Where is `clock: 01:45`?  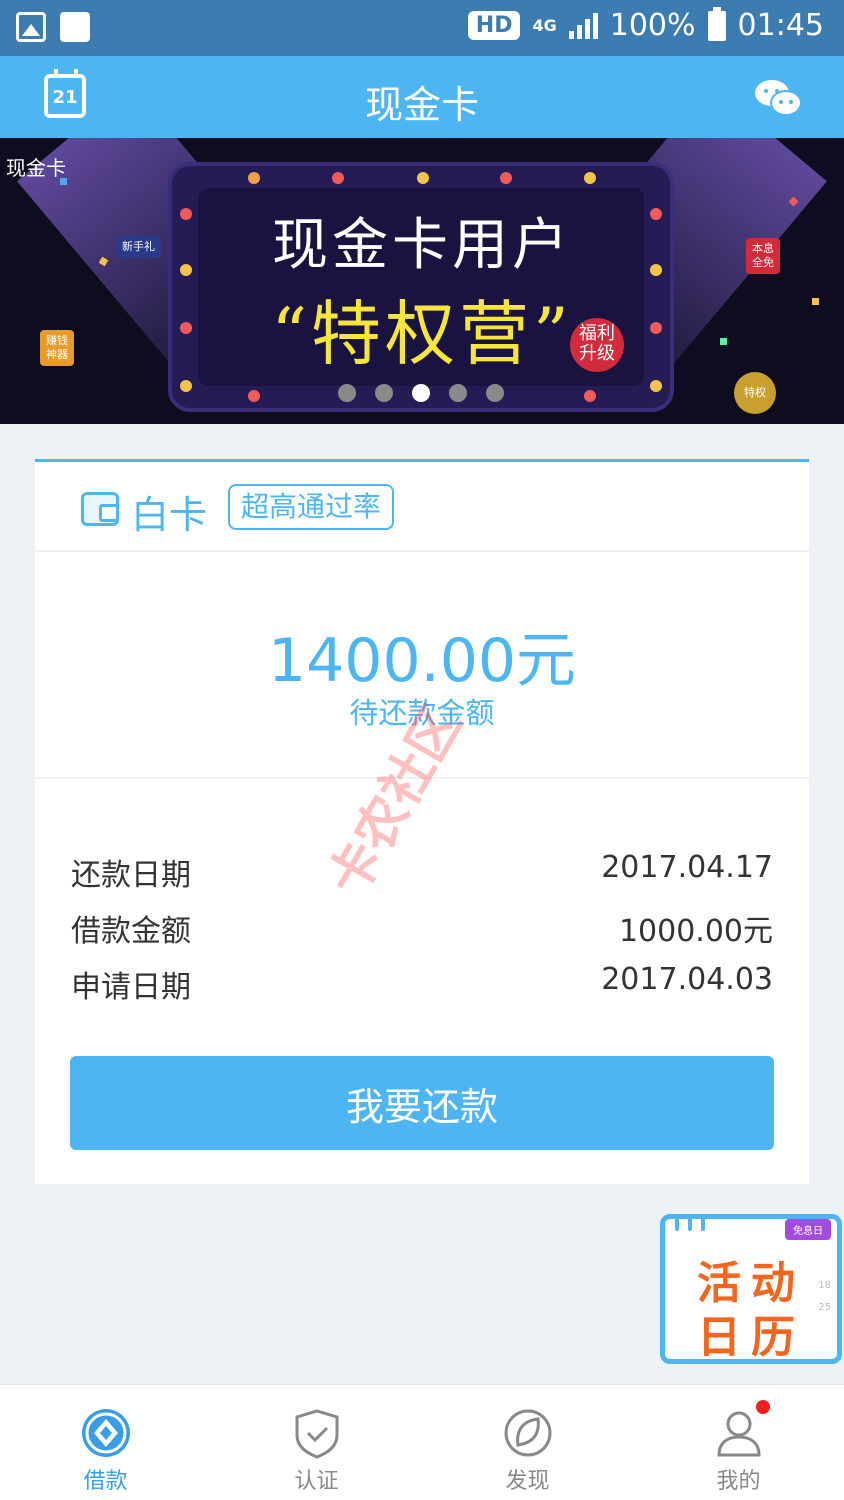
clock: 01:45 is located at coordinates (780, 25).